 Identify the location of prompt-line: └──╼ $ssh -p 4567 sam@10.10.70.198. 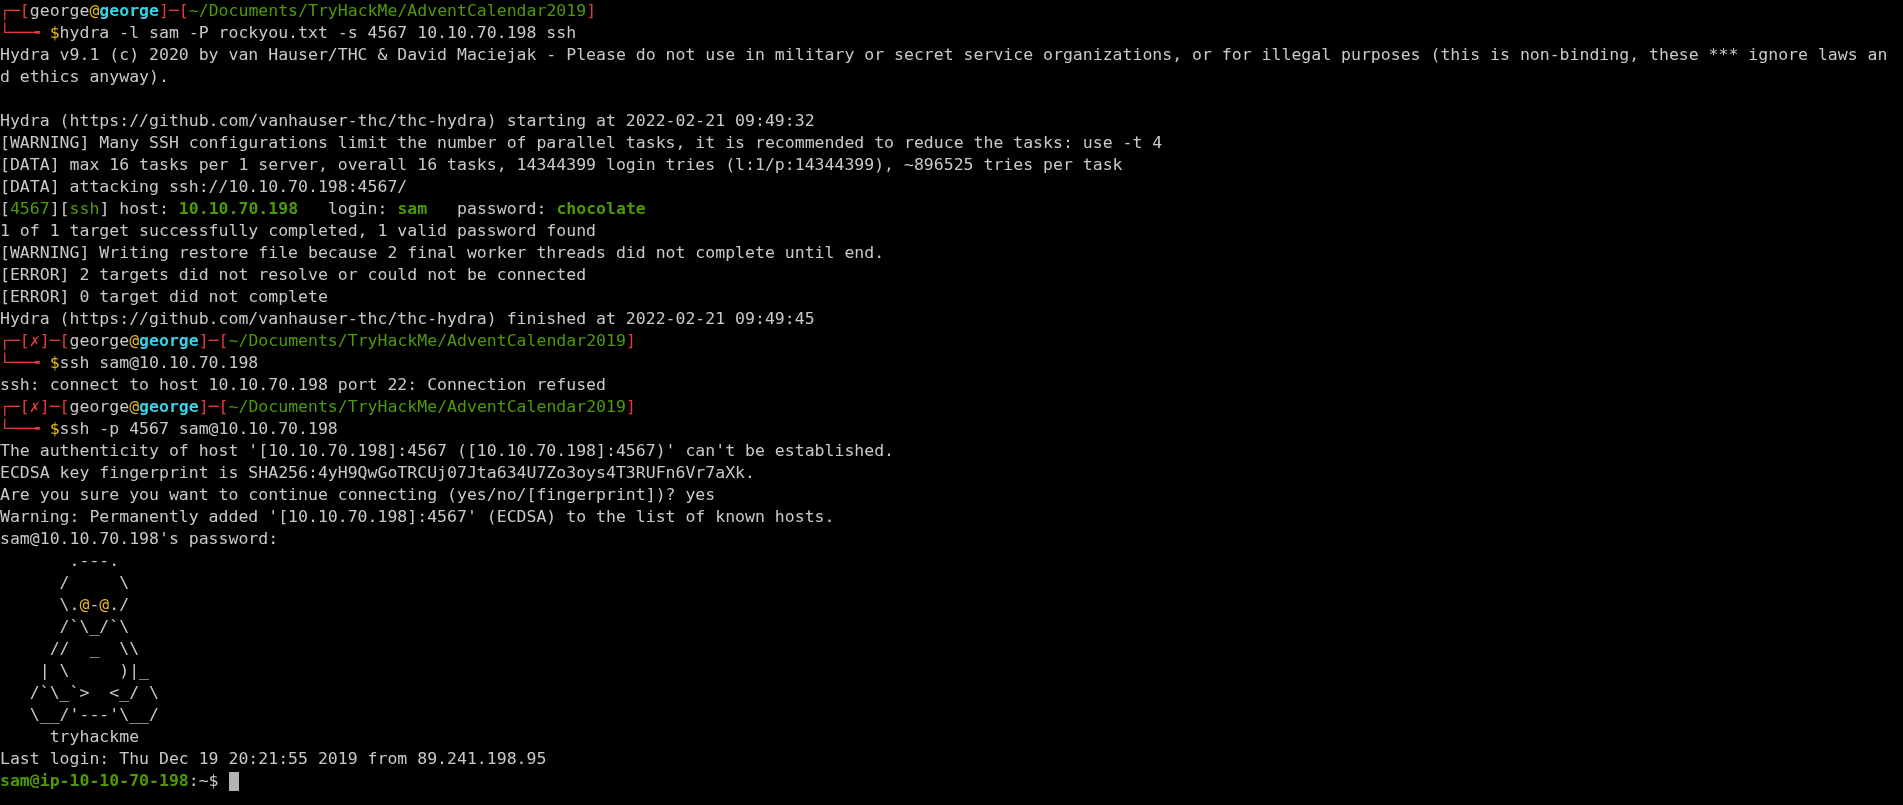
(169, 429).